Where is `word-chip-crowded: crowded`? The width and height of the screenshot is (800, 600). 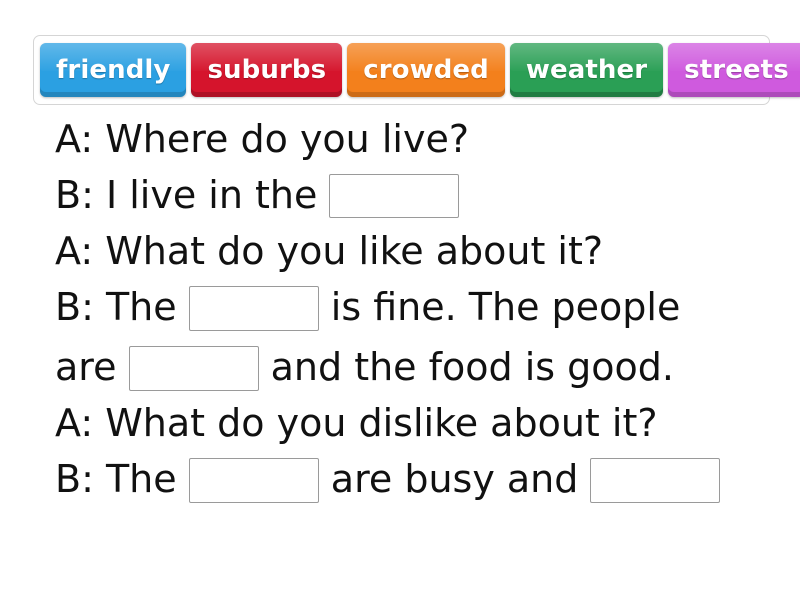 word-chip-crowded: crowded is located at coordinates (426, 70).